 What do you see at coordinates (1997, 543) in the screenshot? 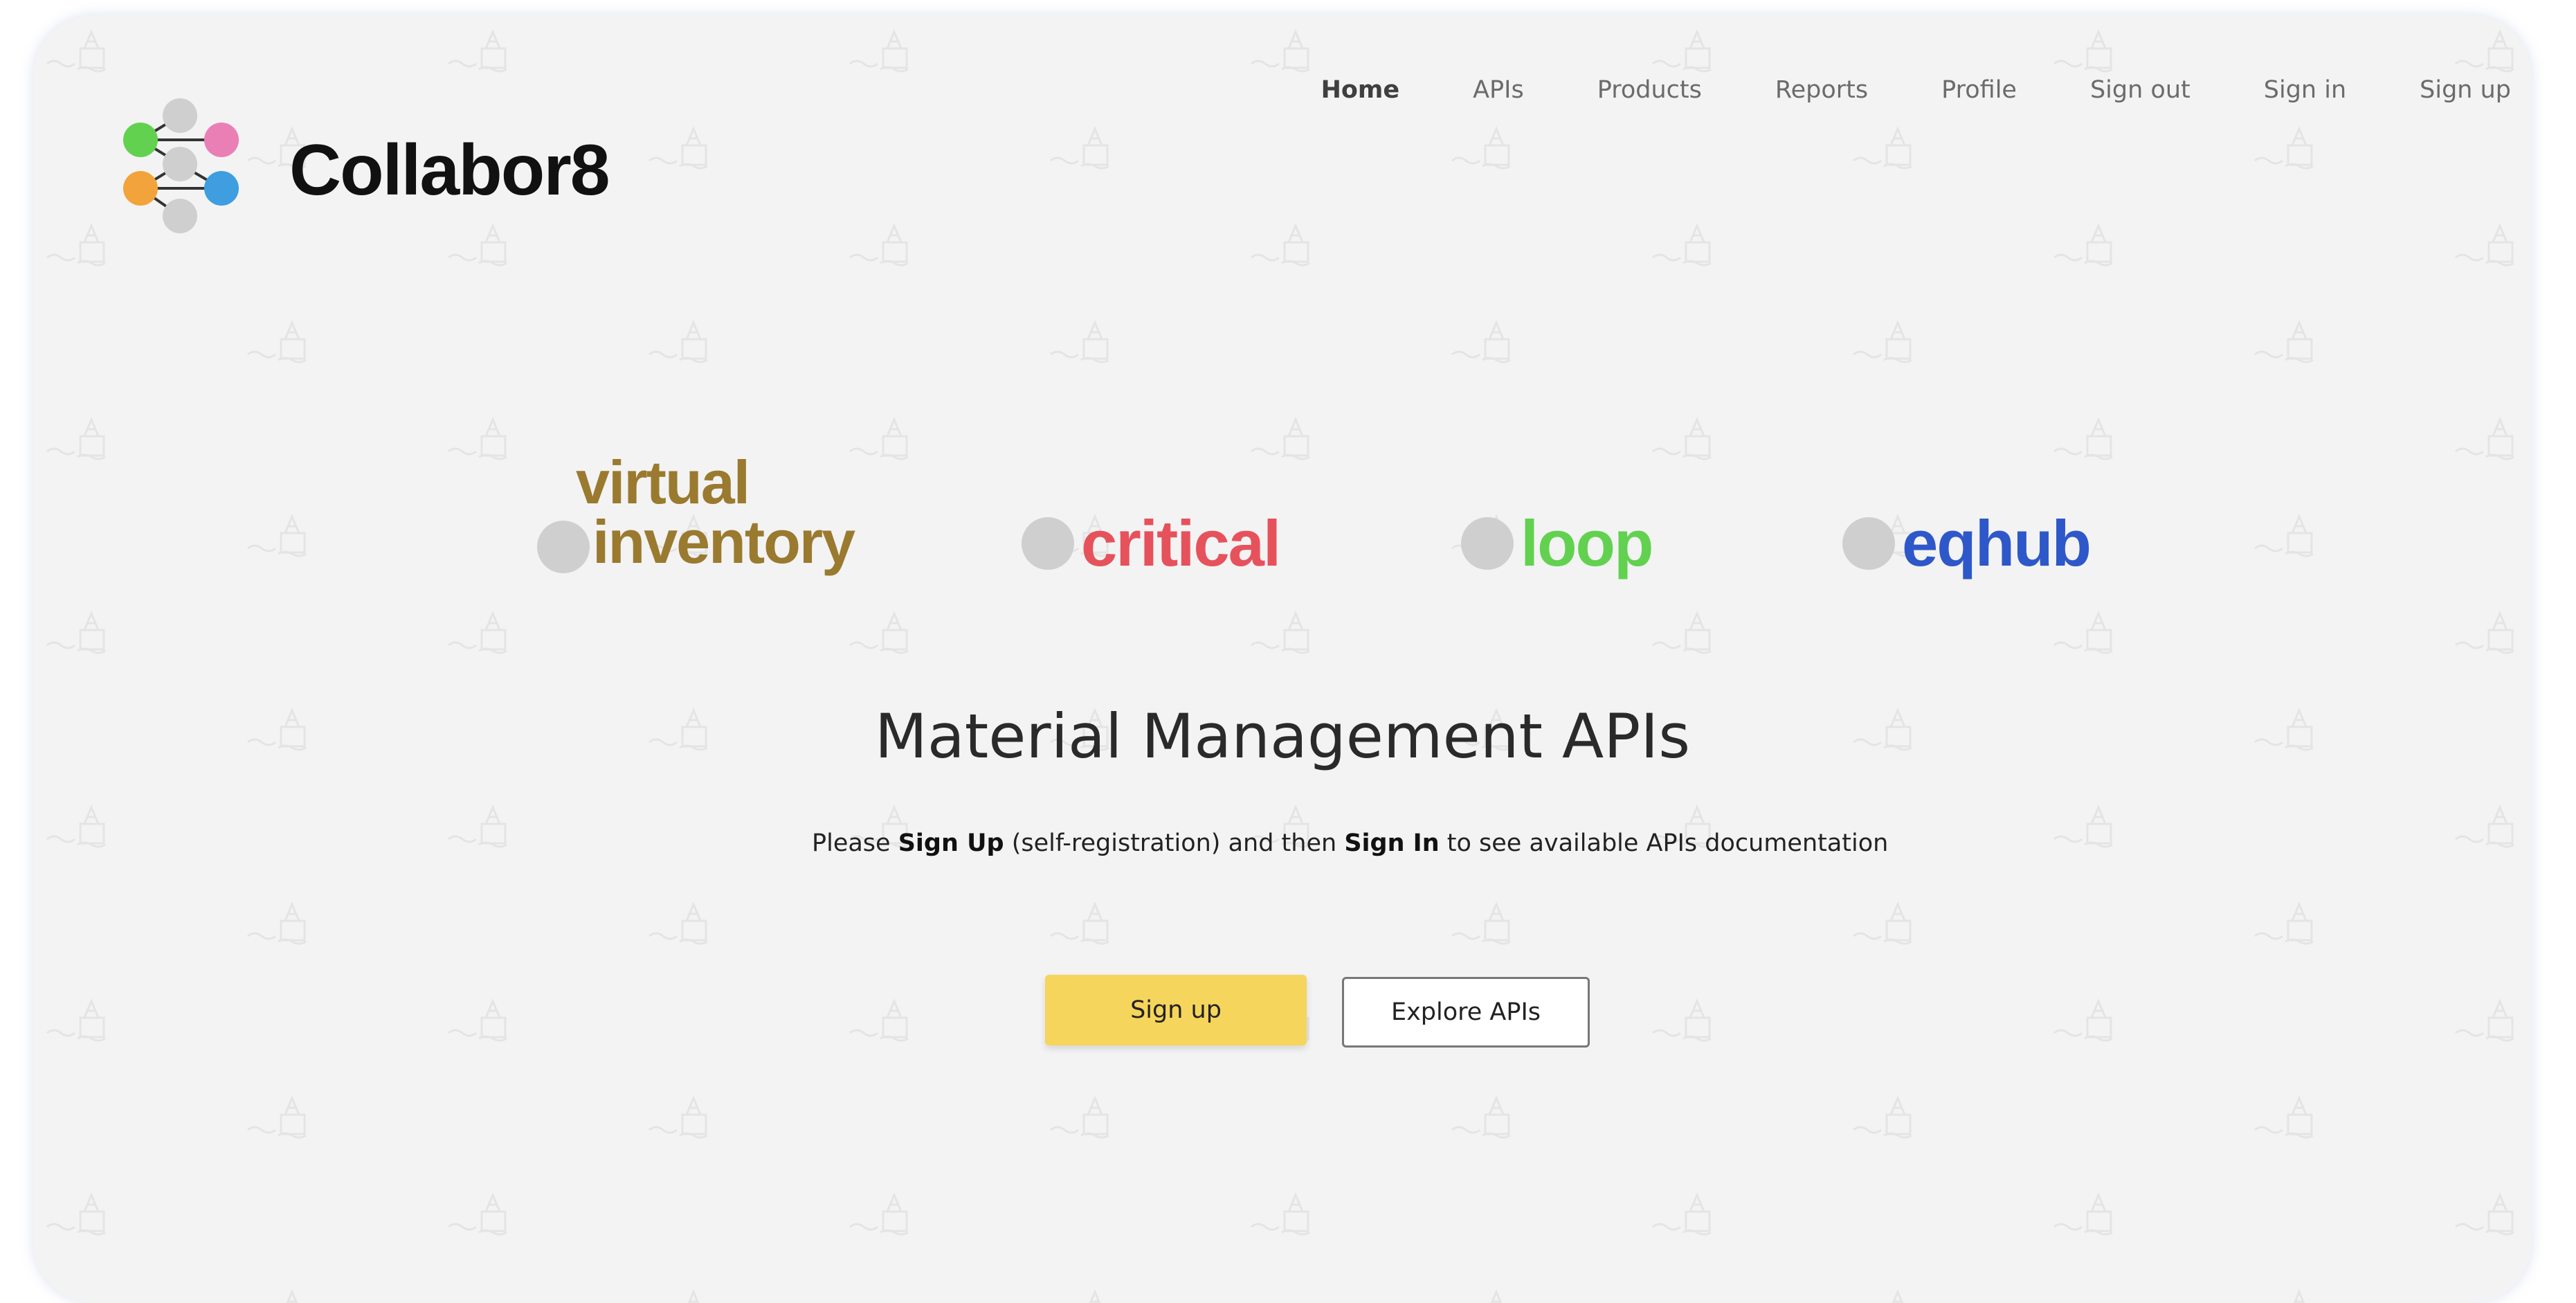
I see `product-eqhub-label: eqhub` at bounding box center [1997, 543].